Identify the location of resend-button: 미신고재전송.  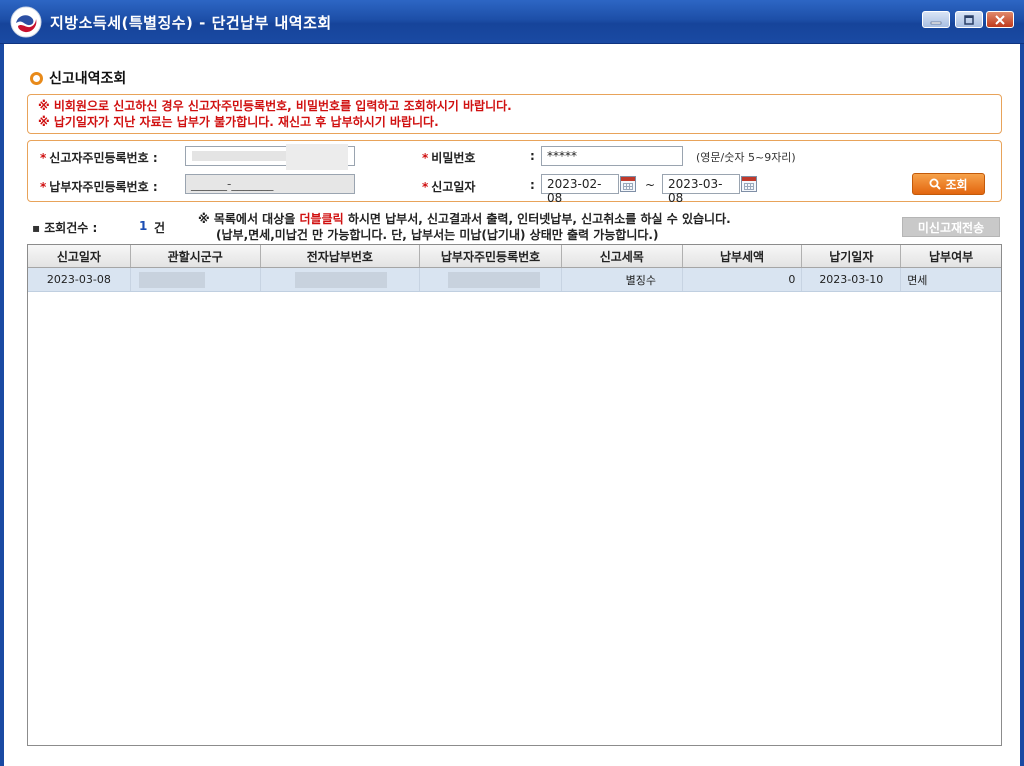
(951, 227).